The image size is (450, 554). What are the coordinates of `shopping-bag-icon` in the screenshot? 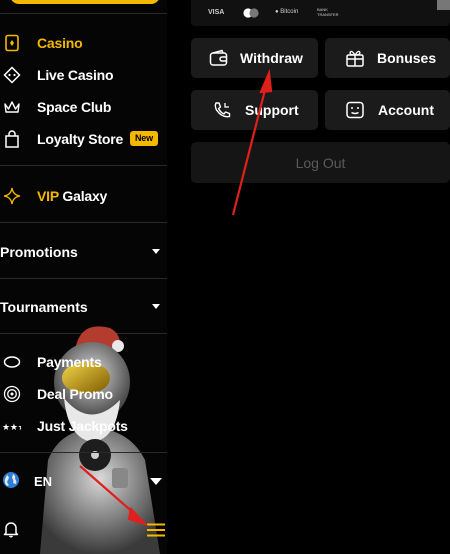 It's located at (12, 139).